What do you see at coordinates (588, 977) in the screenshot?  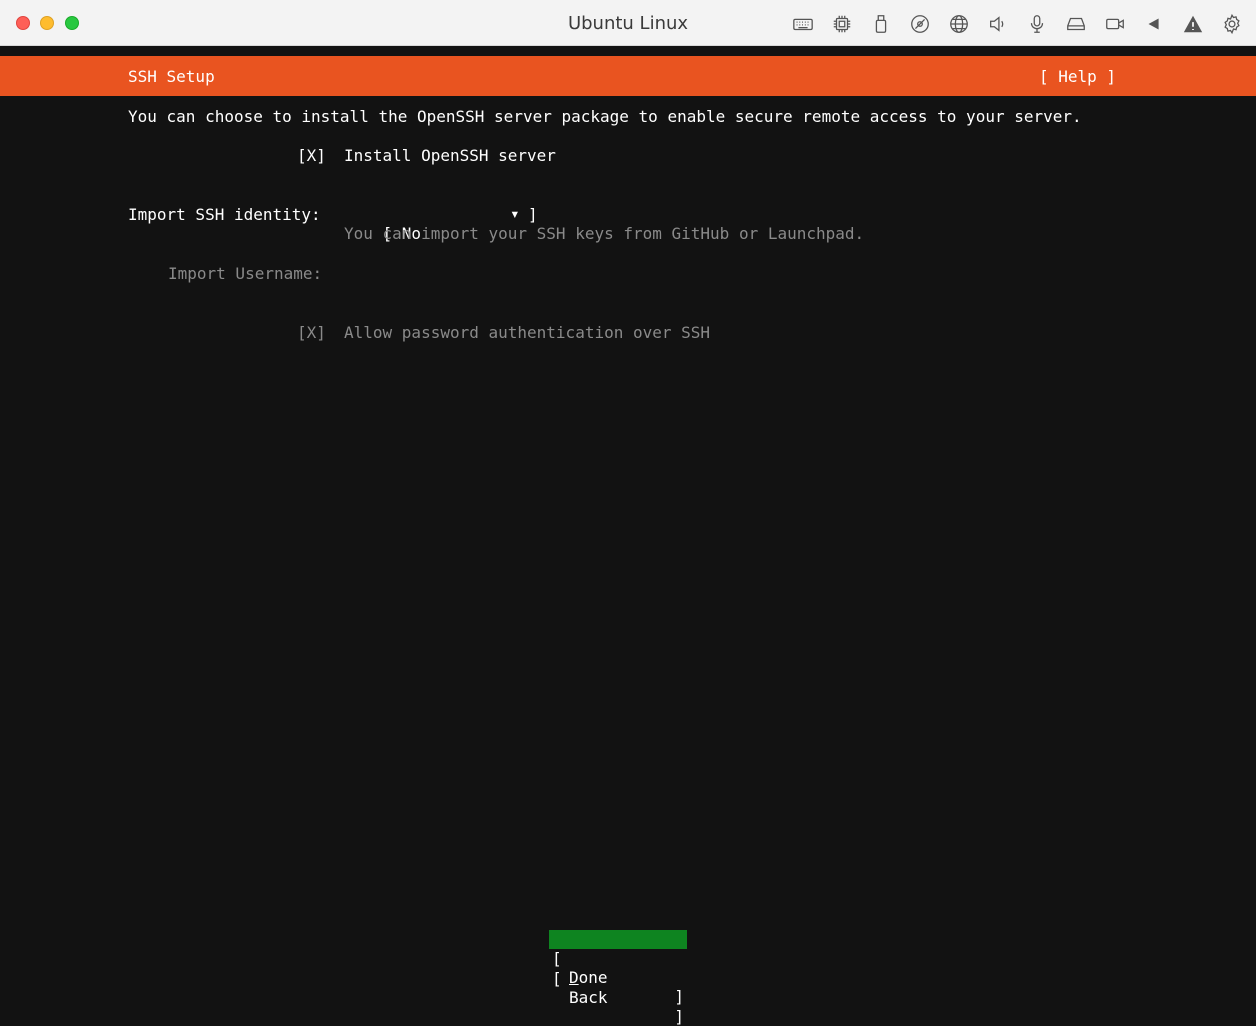 I see `done-label: Done` at bounding box center [588, 977].